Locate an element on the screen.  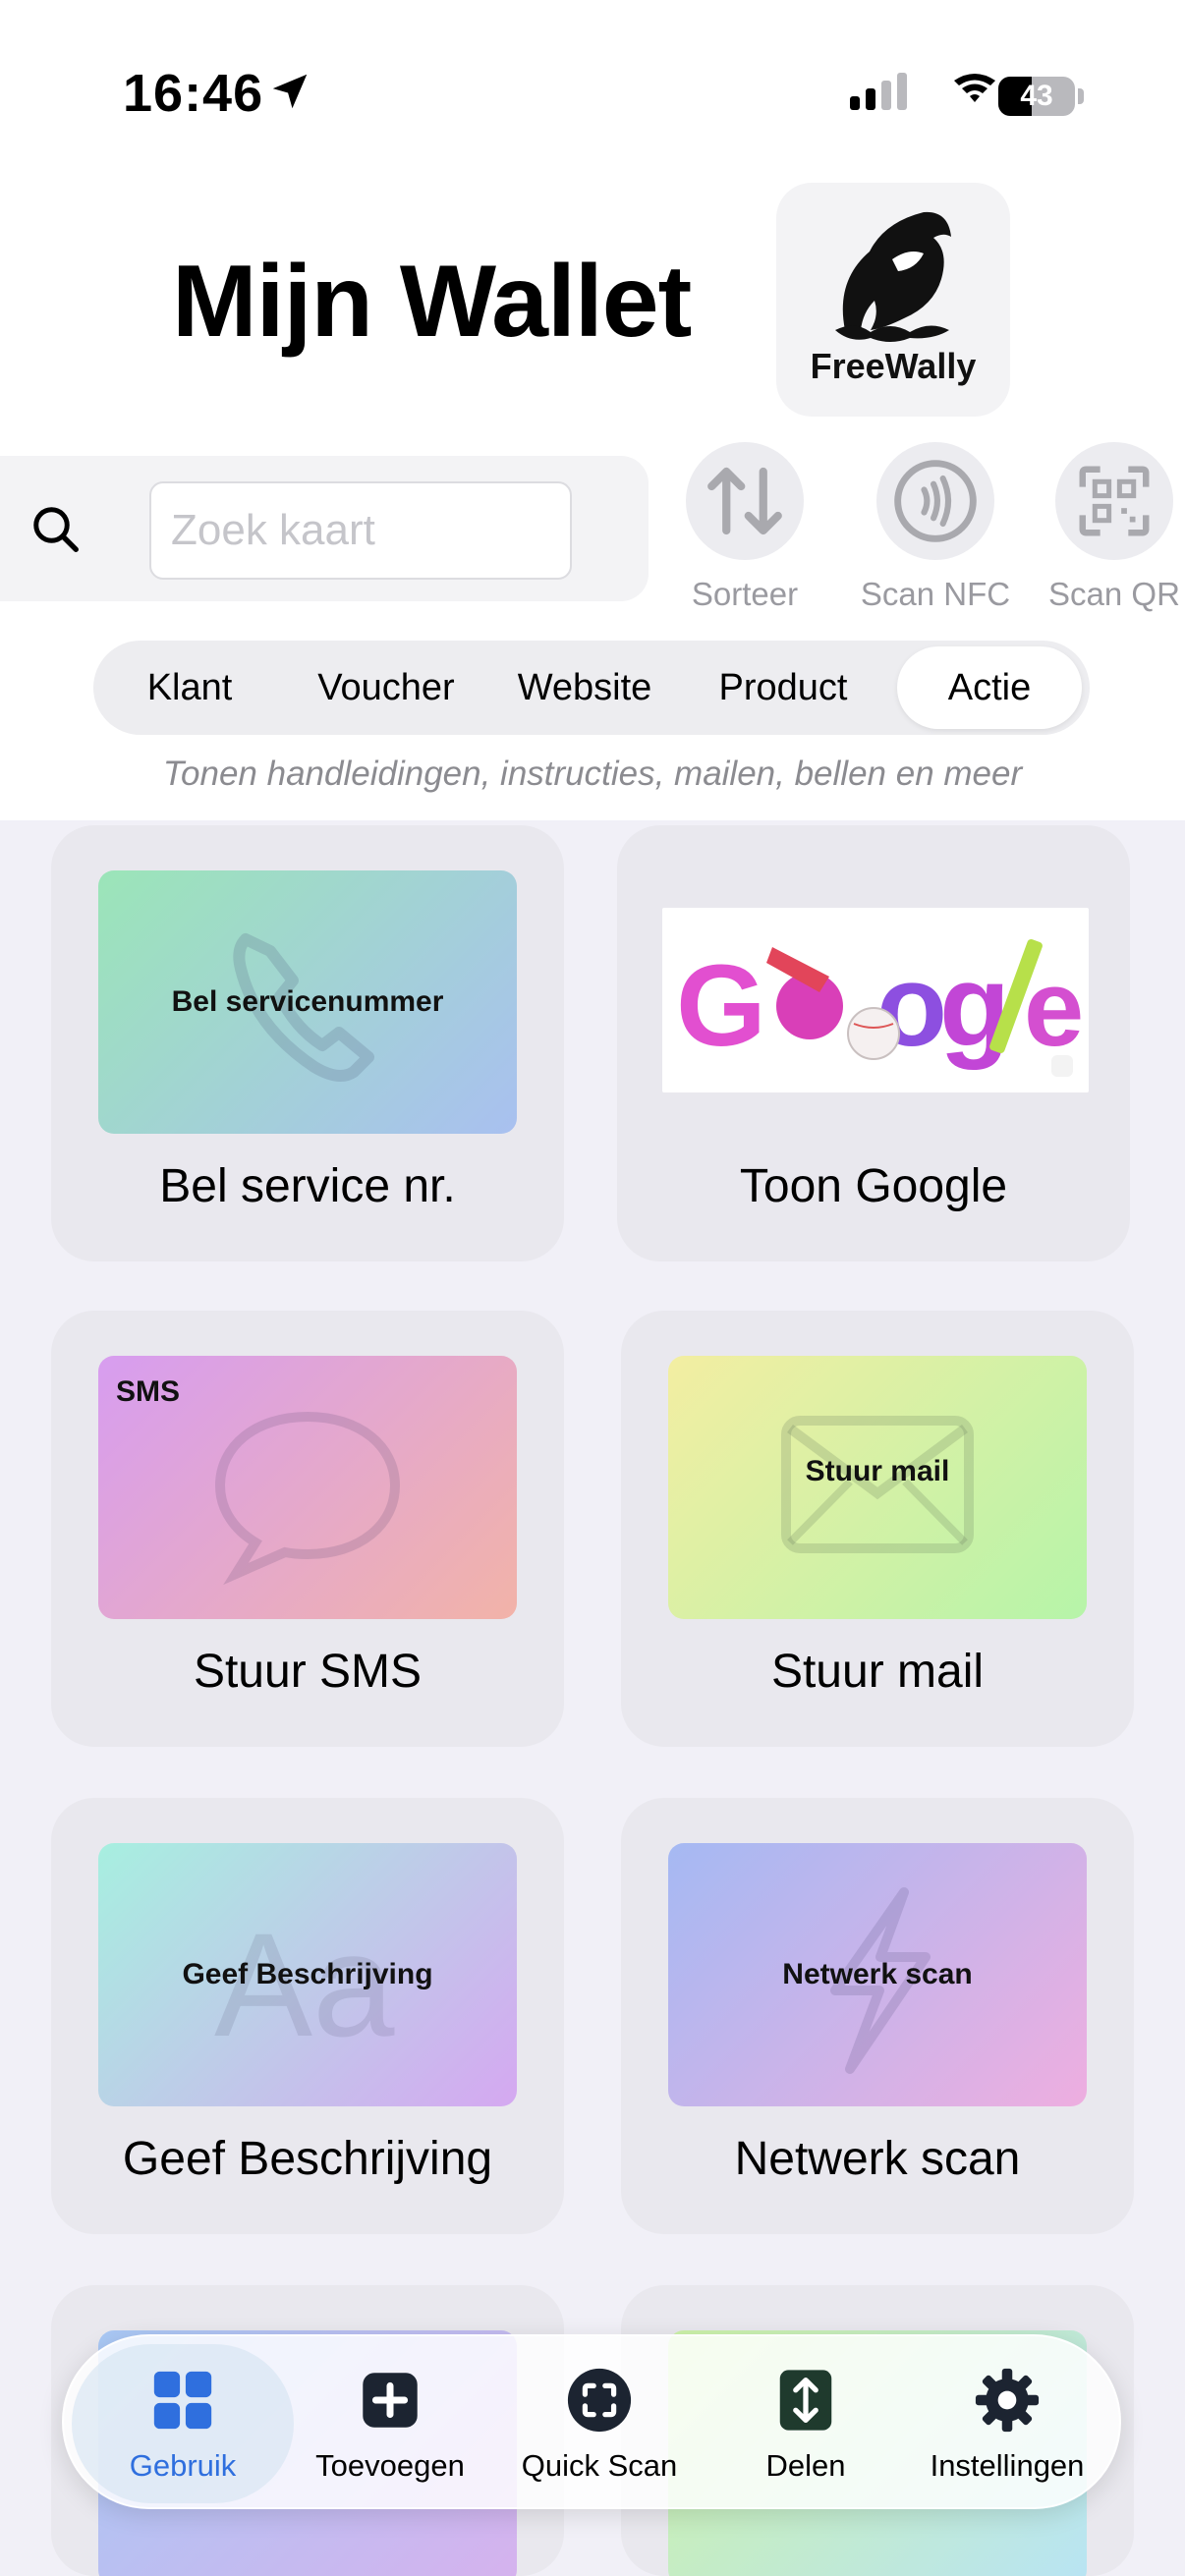
status-time: 16:46 is located at coordinates (194, 93).